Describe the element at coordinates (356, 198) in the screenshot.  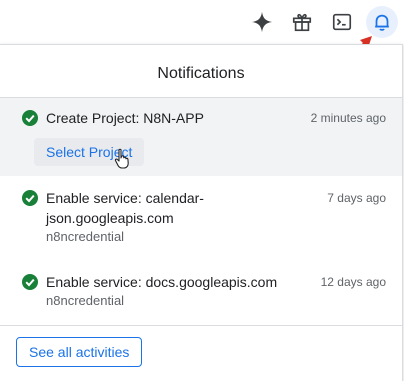
I see `notification-time: 7 days ago` at that location.